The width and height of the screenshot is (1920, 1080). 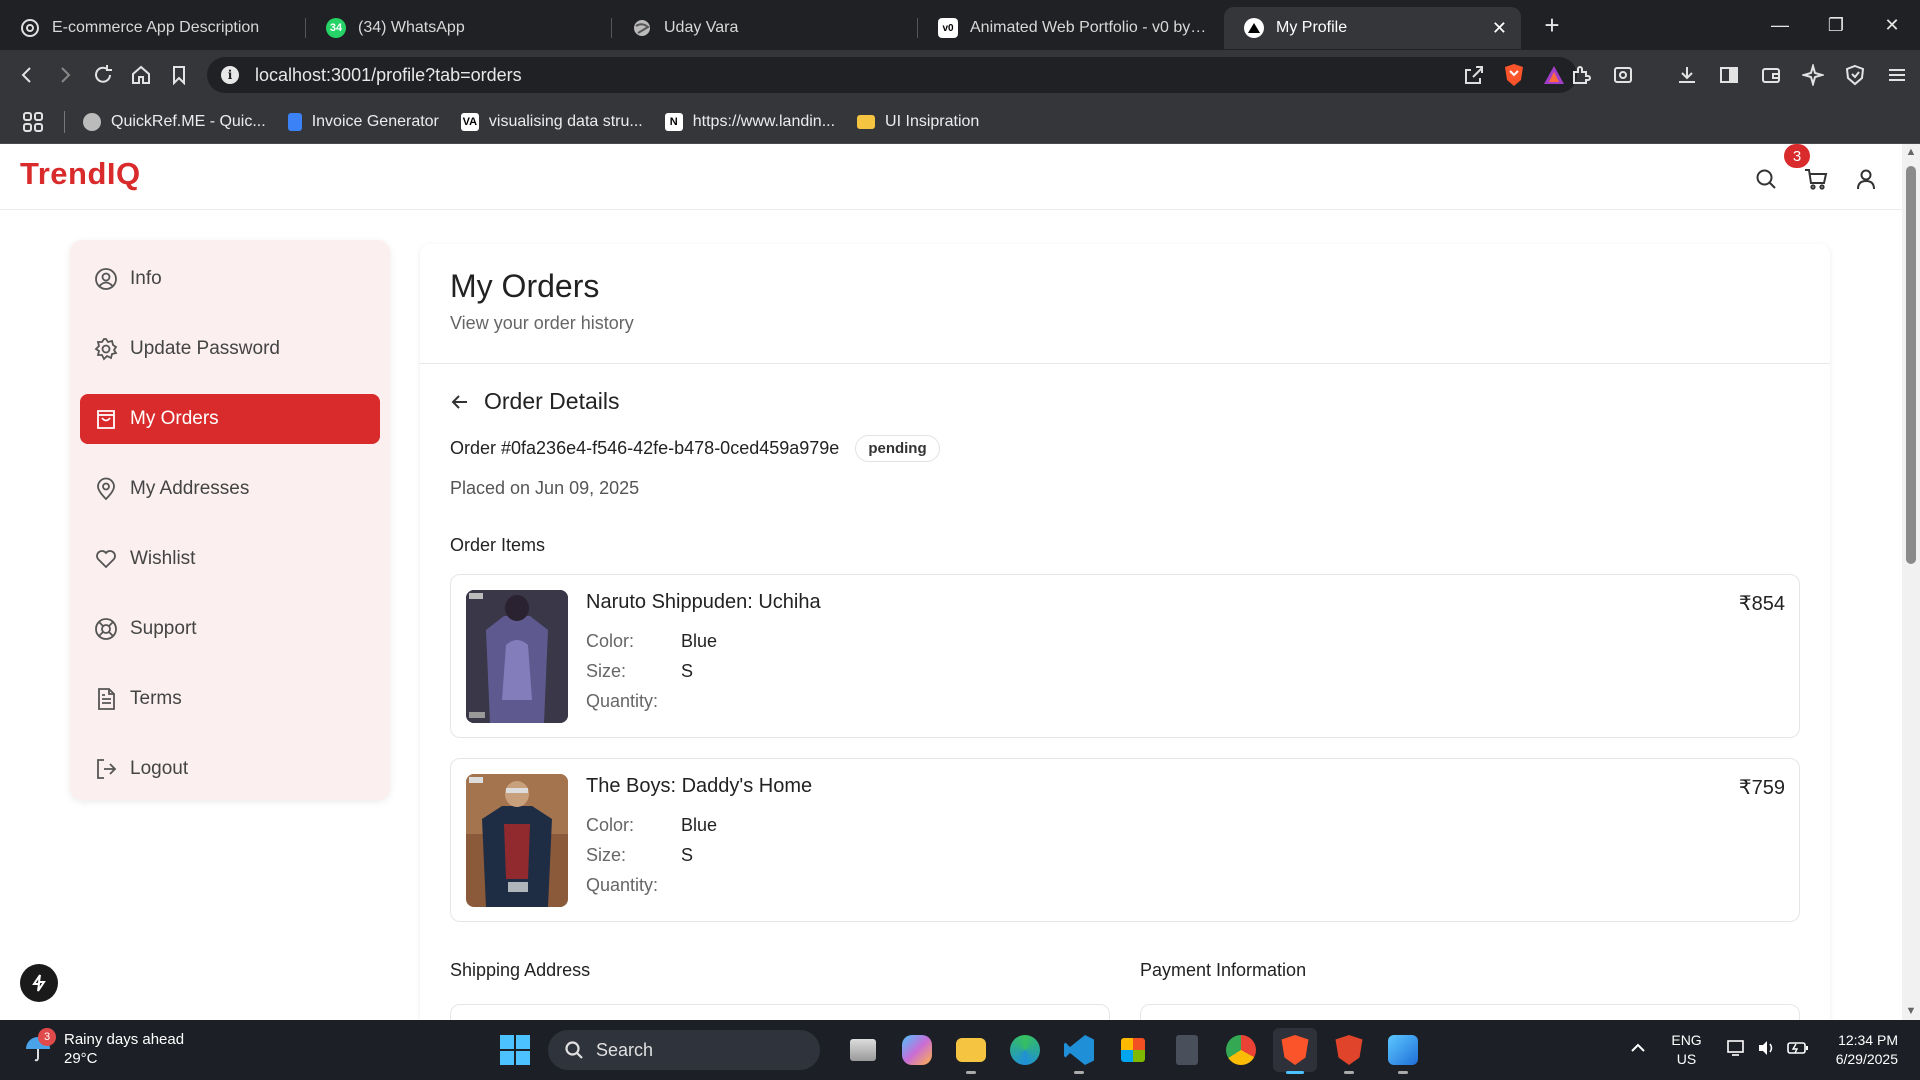 What do you see at coordinates (1836, 25) in the screenshot?
I see `restore-icon: ❐` at bounding box center [1836, 25].